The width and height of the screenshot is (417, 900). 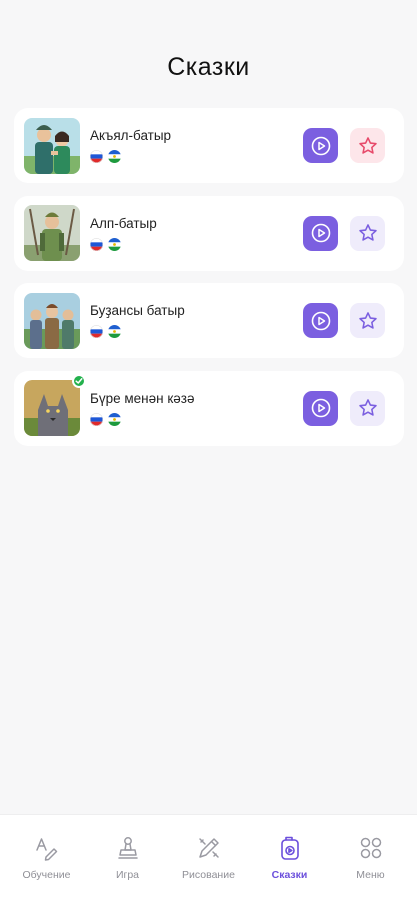 What do you see at coordinates (127, 875) in the screenshot?
I see `nav-label: Игра` at bounding box center [127, 875].